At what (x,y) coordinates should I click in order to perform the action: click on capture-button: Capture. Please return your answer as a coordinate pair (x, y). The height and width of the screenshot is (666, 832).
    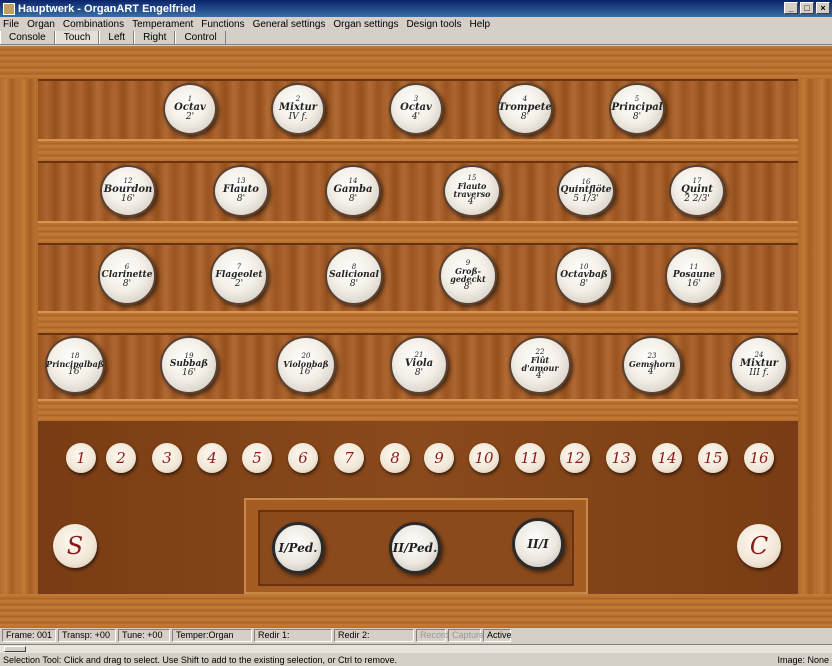
    Looking at the image, I should click on (466, 635).